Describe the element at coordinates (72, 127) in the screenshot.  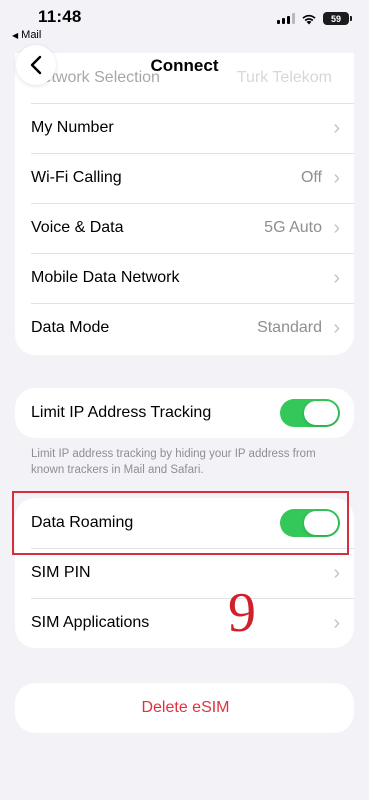
I see `row-label: My Number` at that location.